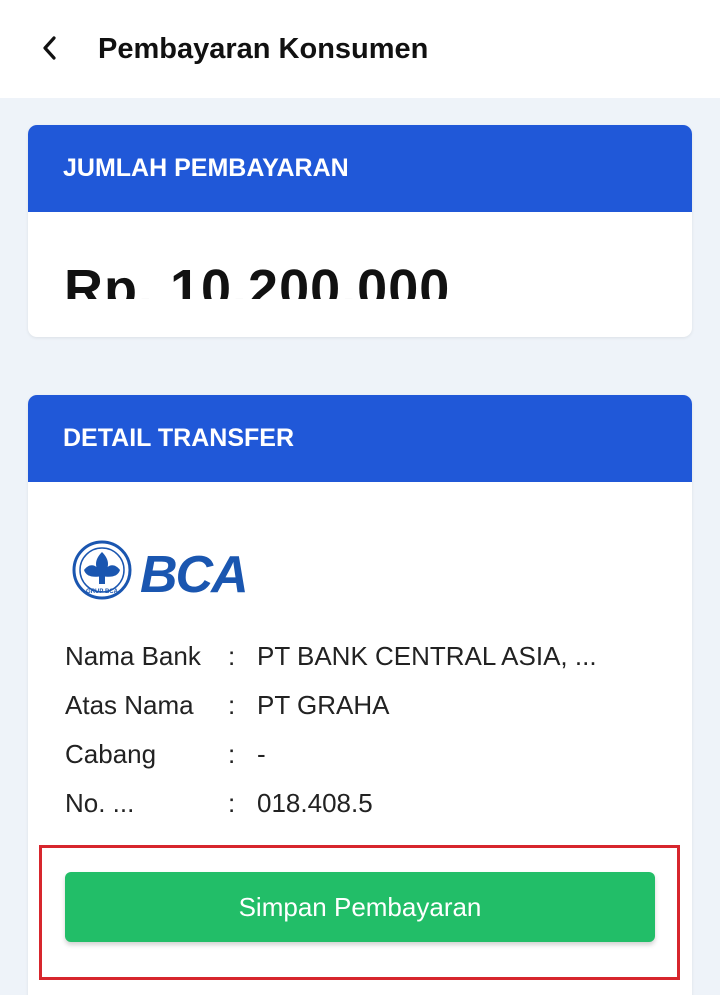 The height and width of the screenshot is (995, 720). Describe the element at coordinates (129, 705) in the screenshot. I see `row-label: Atas Nama` at that location.